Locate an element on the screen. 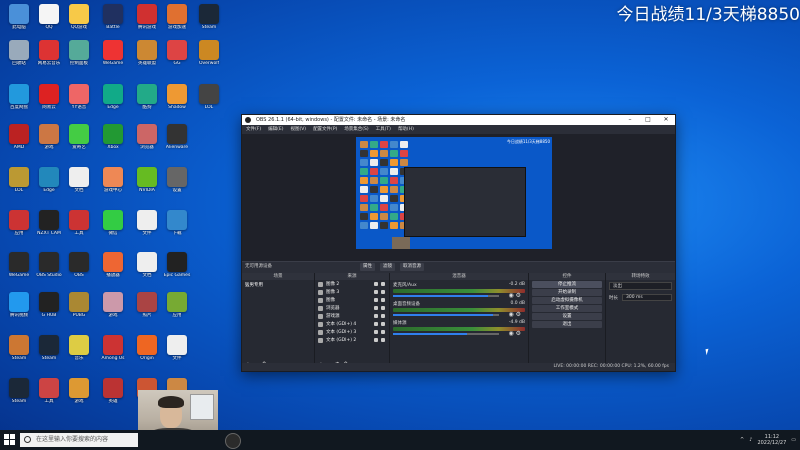 The width and height of the screenshot is (800, 450). desktop-icon: PUBG is located at coordinates (79, 307).